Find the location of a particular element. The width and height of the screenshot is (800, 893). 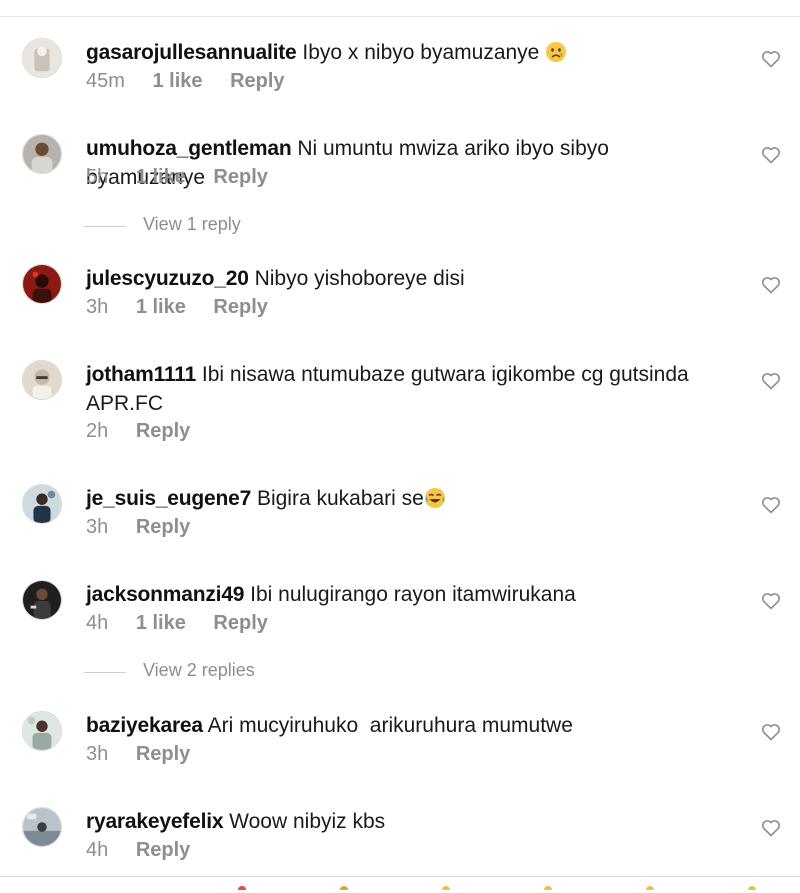

comment-meta: 2h Reply is located at coordinates (138, 431).